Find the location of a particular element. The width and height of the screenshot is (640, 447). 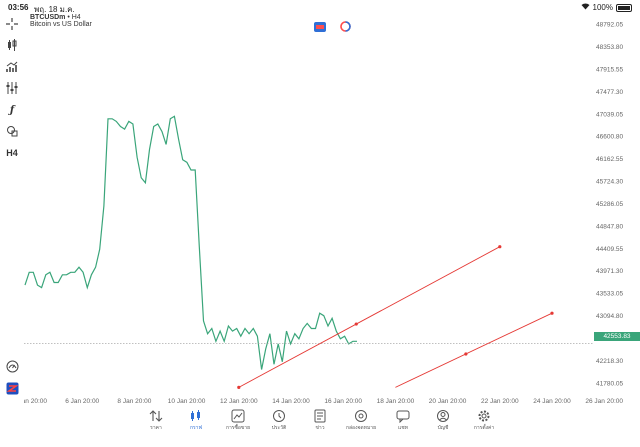

tab-label: การตั้งค่า is located at coordinates (484, 428).